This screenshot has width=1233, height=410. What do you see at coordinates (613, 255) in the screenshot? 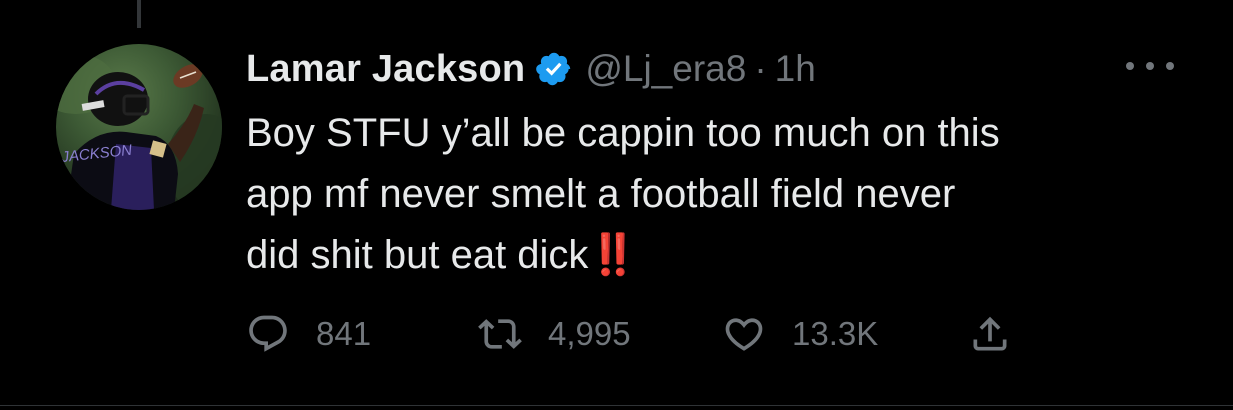
I see `double-exclamation-emoji: ‼️` at bounding box center [613, 255].